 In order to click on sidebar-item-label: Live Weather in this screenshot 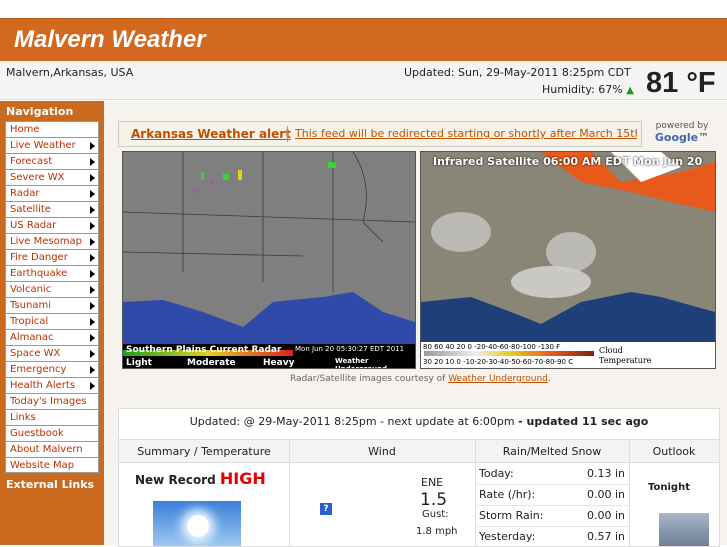, I will do `click(43, 145)`.